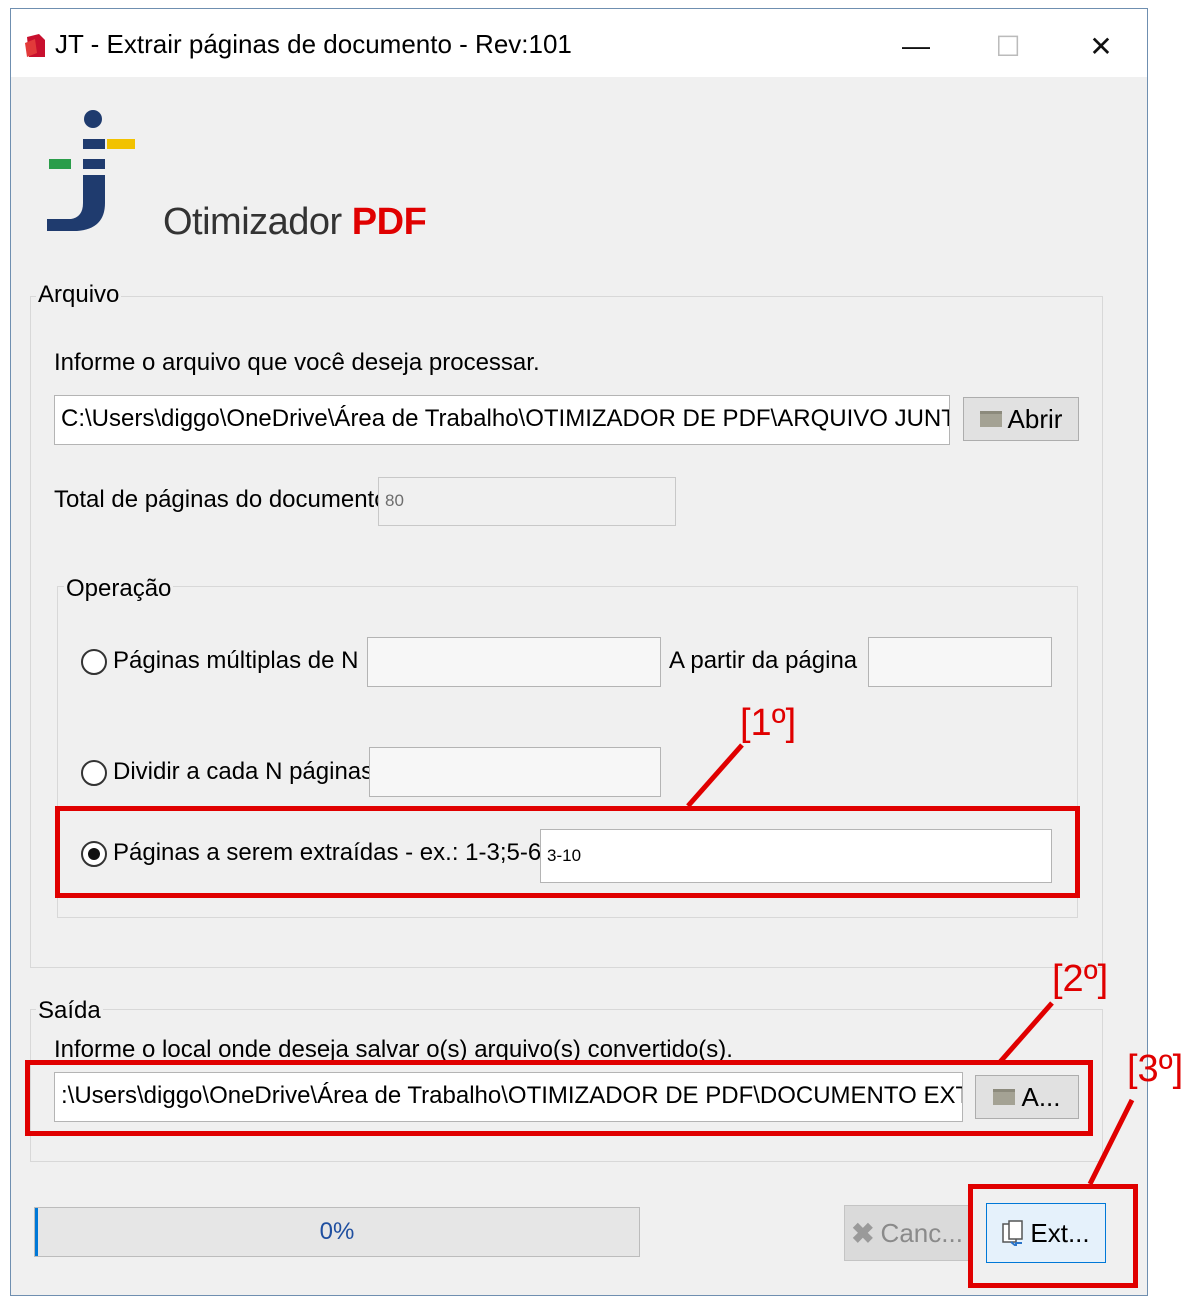 The image size is (1199, 1296). What do you see at coordinates (910, 964) in the screenshot?
I see `annotation-connectors` at bounding box center [910, 964].